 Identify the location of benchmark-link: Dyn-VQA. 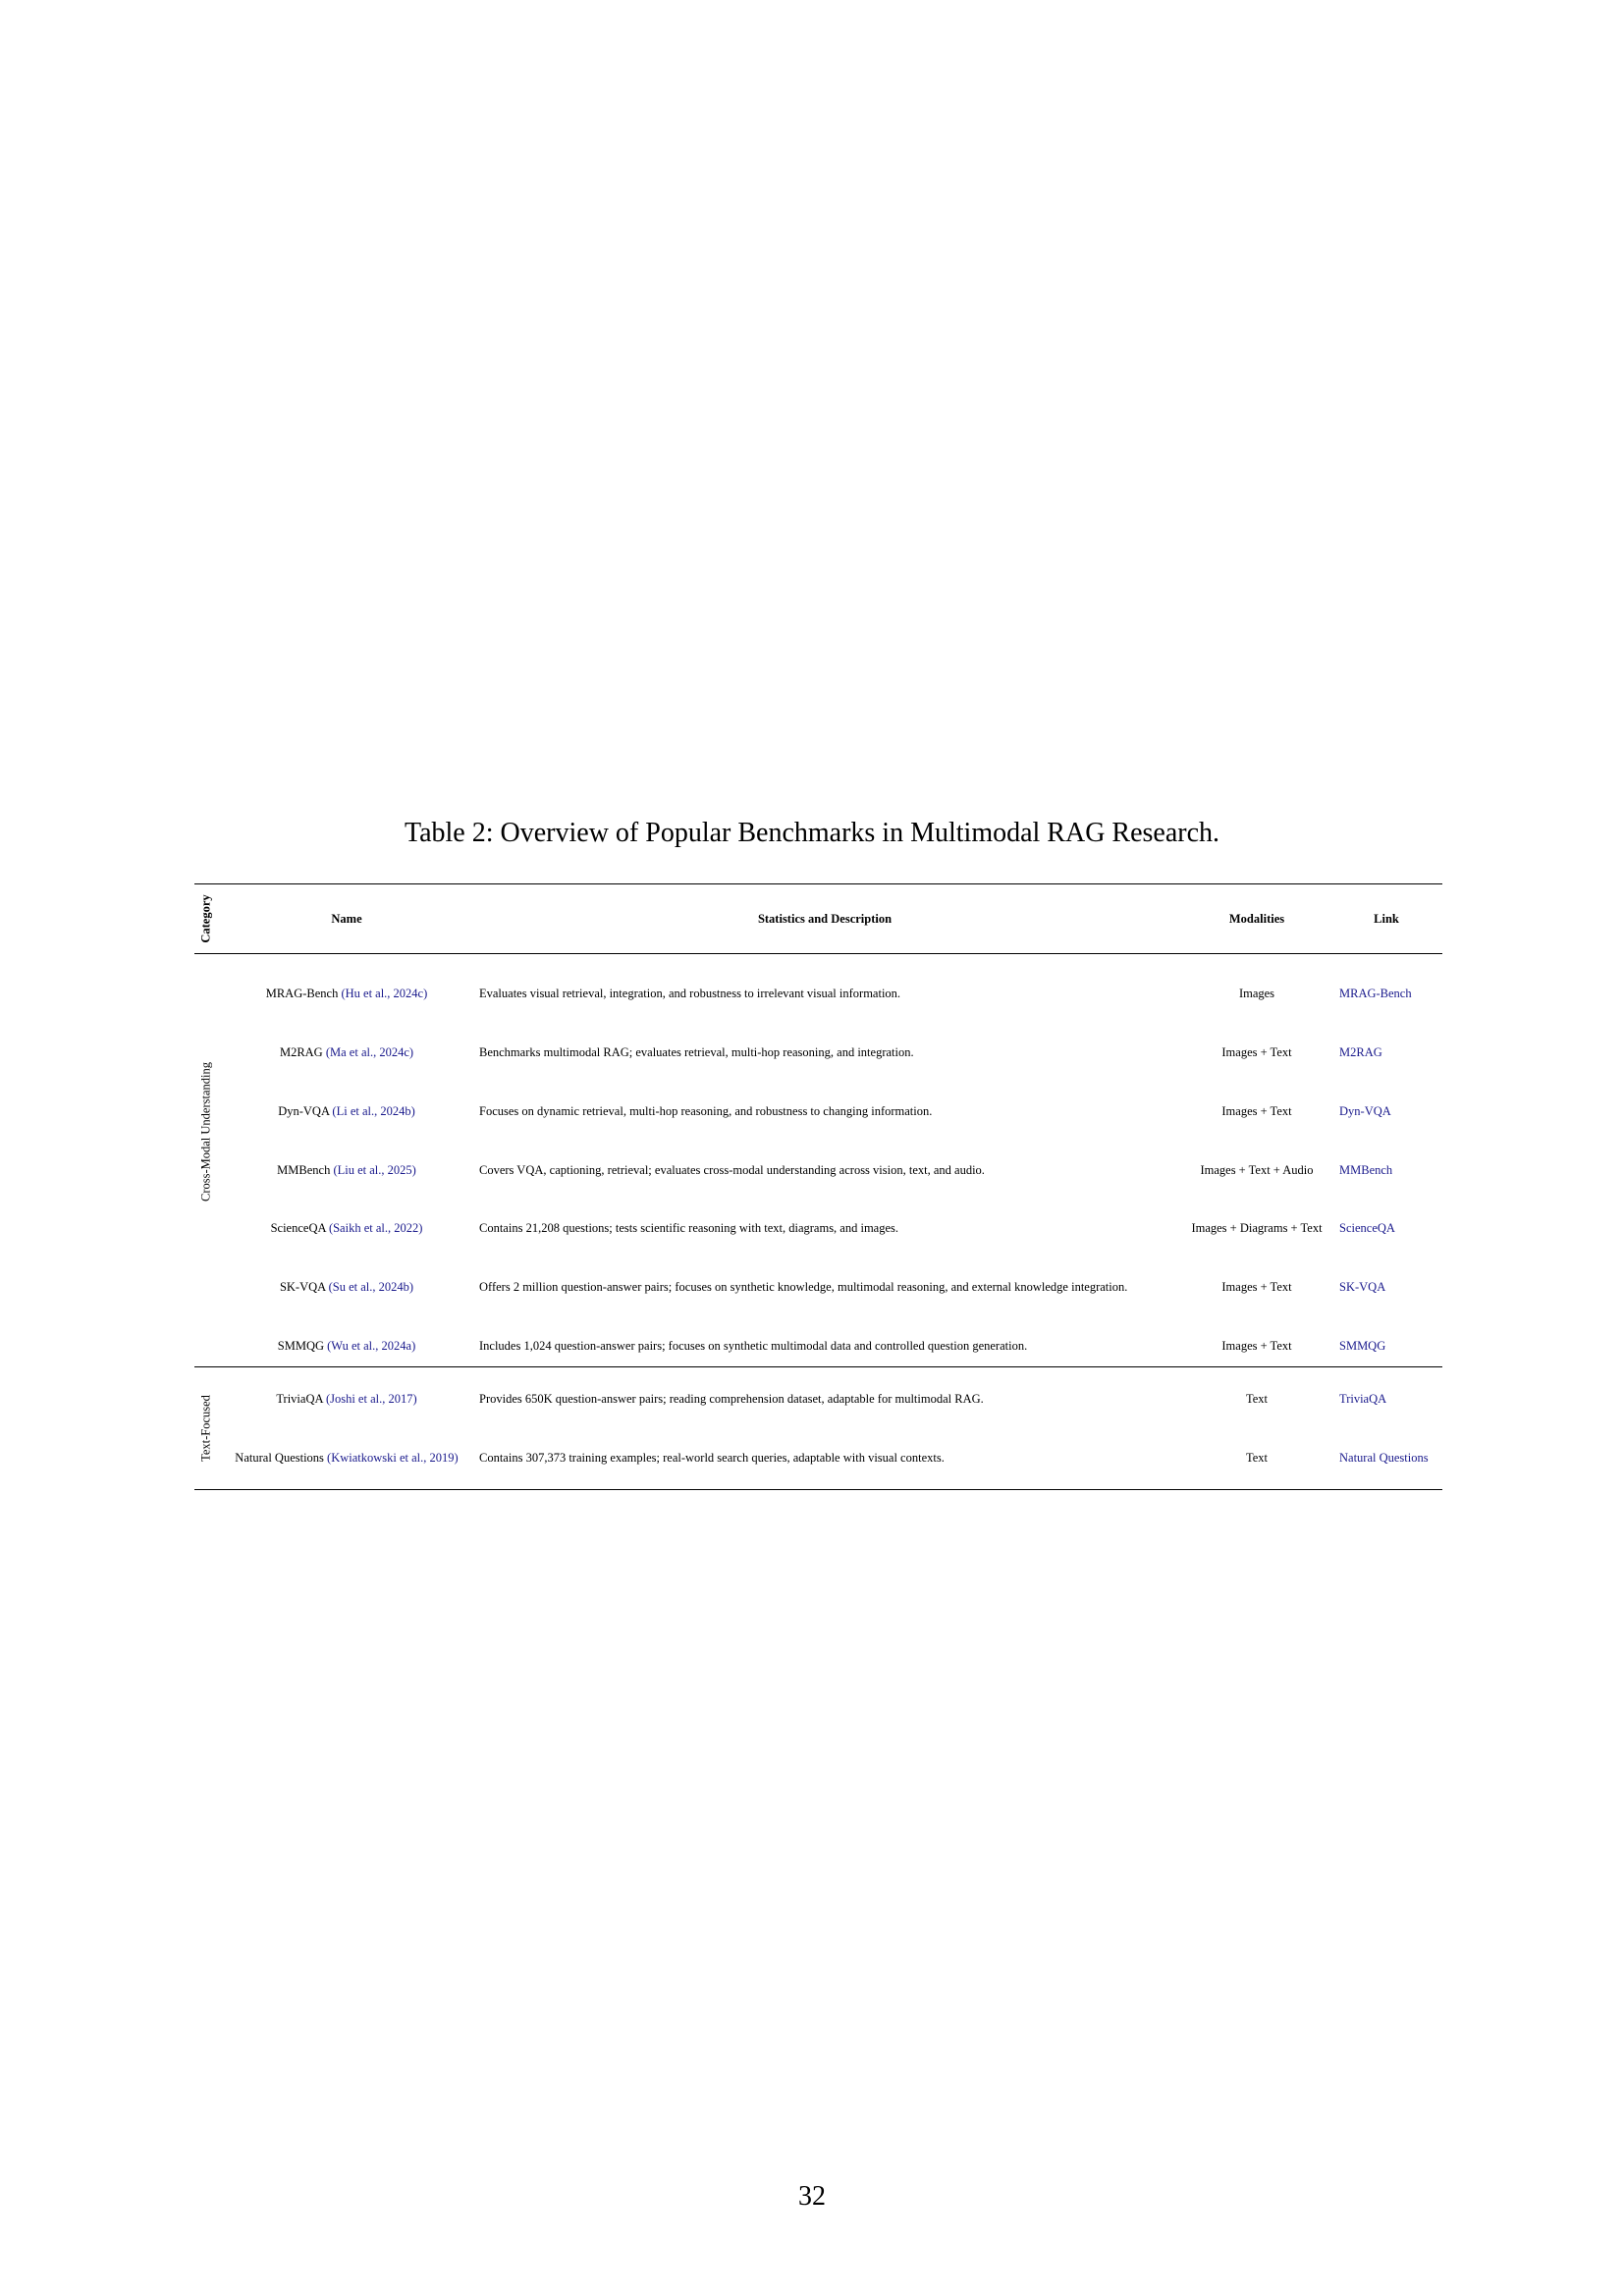
(1365, 1111).